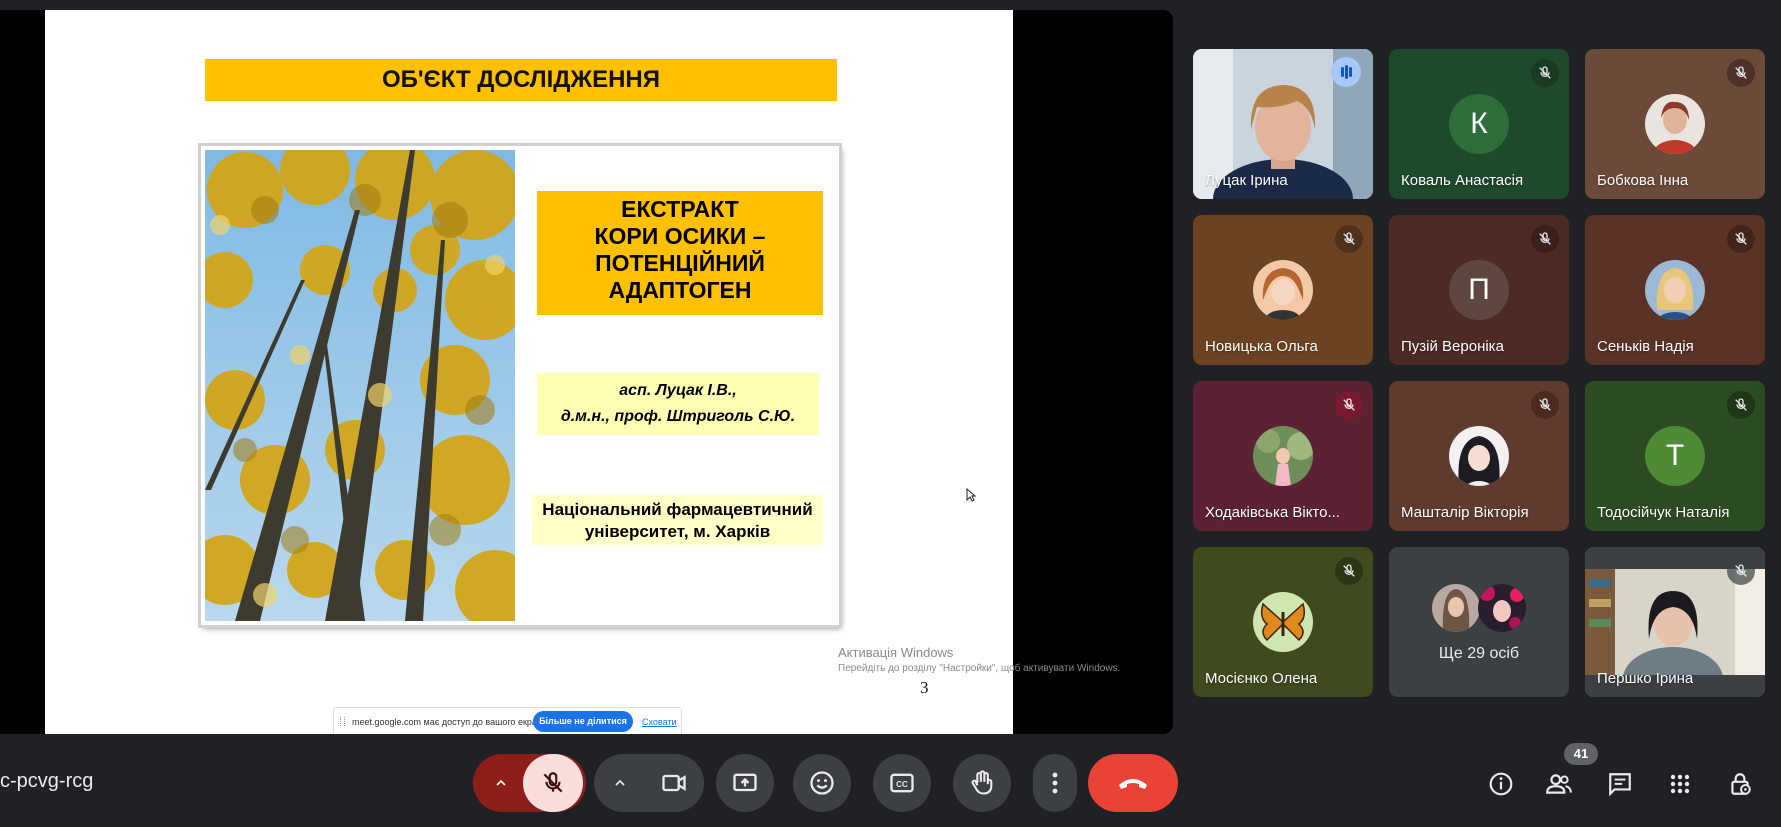  What do you see at coordinates (680, 236) in the screenshot?
I see `extract-line: КОРИ ОСИКИ –` at bounding box center [680, 236].